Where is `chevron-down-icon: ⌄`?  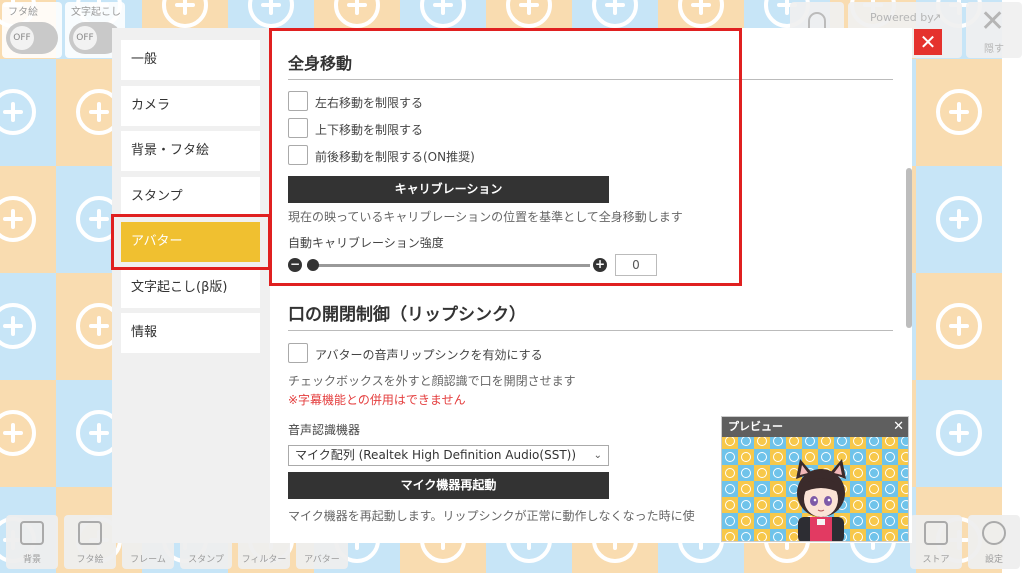 chevron-down-icon: ⌄ is located at coordinates (597, 455).